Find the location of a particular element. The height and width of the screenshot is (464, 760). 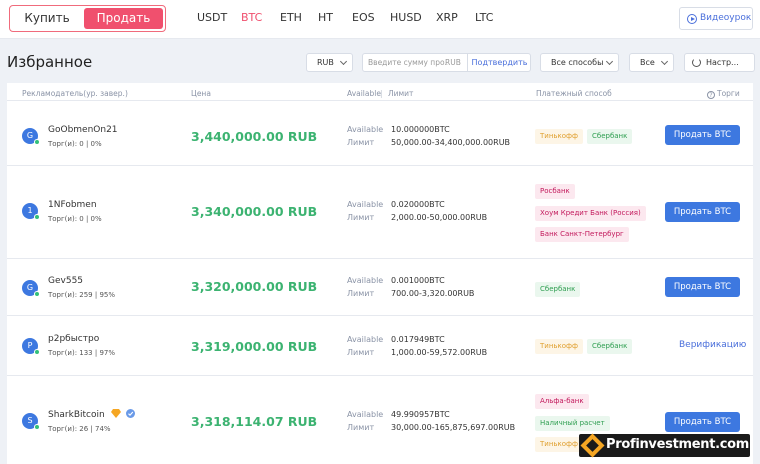

price: 3,440,000.00 RUB is located at coordinates (254, 136).